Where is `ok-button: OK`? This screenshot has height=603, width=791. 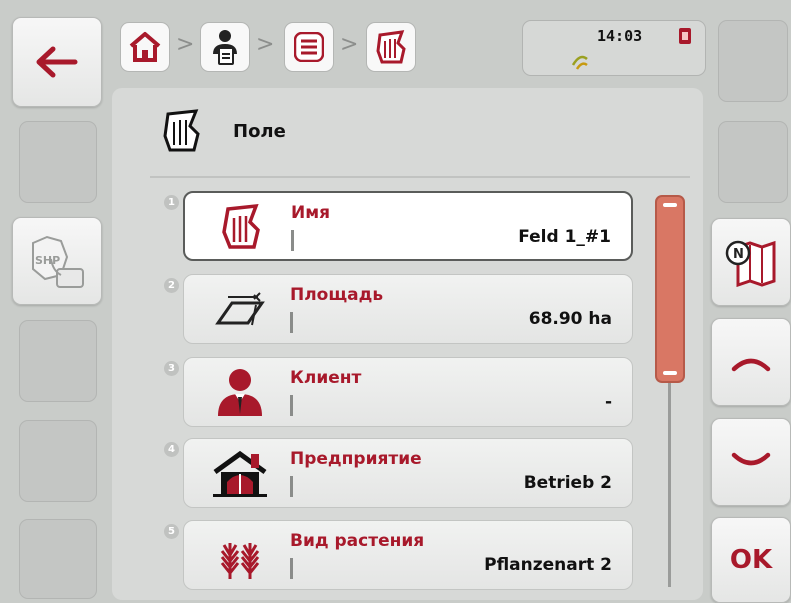
ok-button: OK is located at coordinates (751, 560).